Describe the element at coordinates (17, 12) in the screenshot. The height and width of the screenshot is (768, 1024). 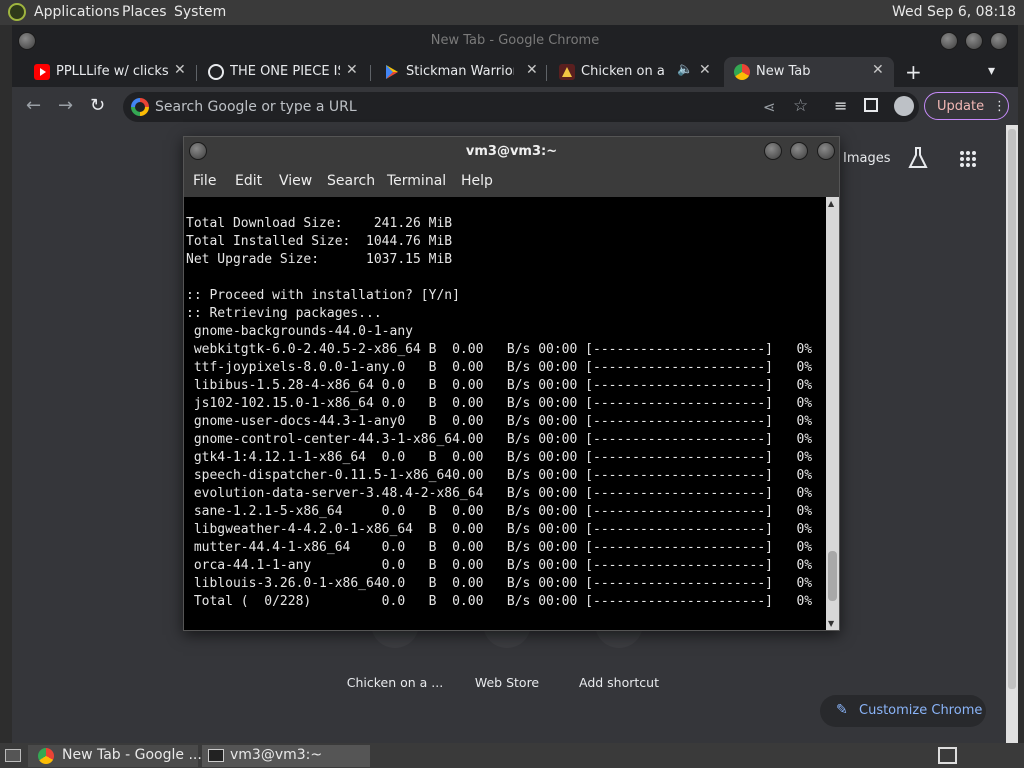
I see `distro-logo-icon` at that location.